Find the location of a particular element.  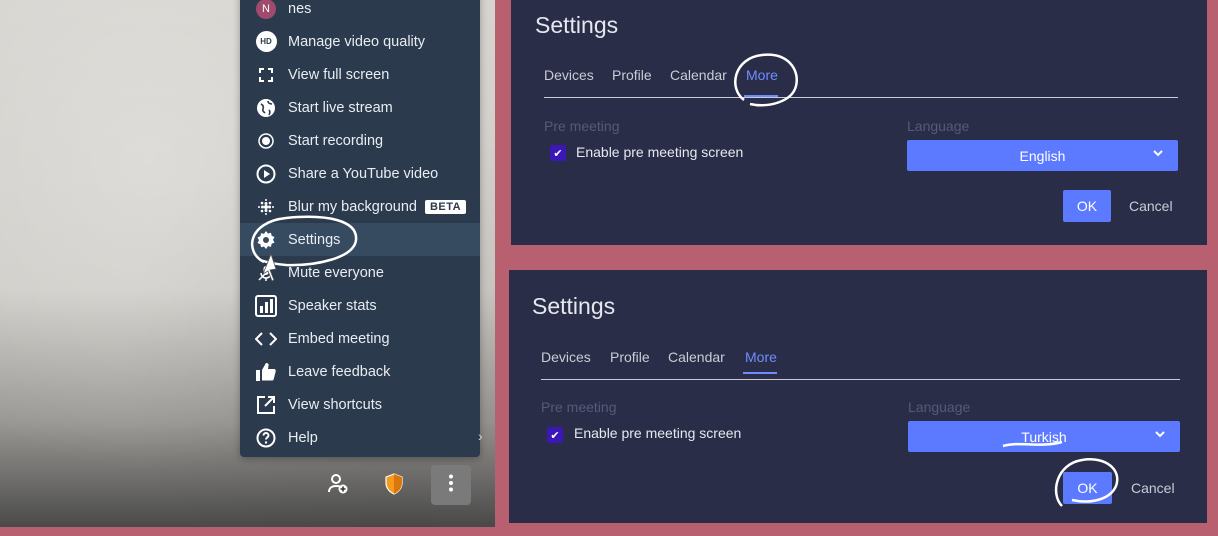

menu-item-mute-everyone: Mute everyone is located at coordinates (360, 272).